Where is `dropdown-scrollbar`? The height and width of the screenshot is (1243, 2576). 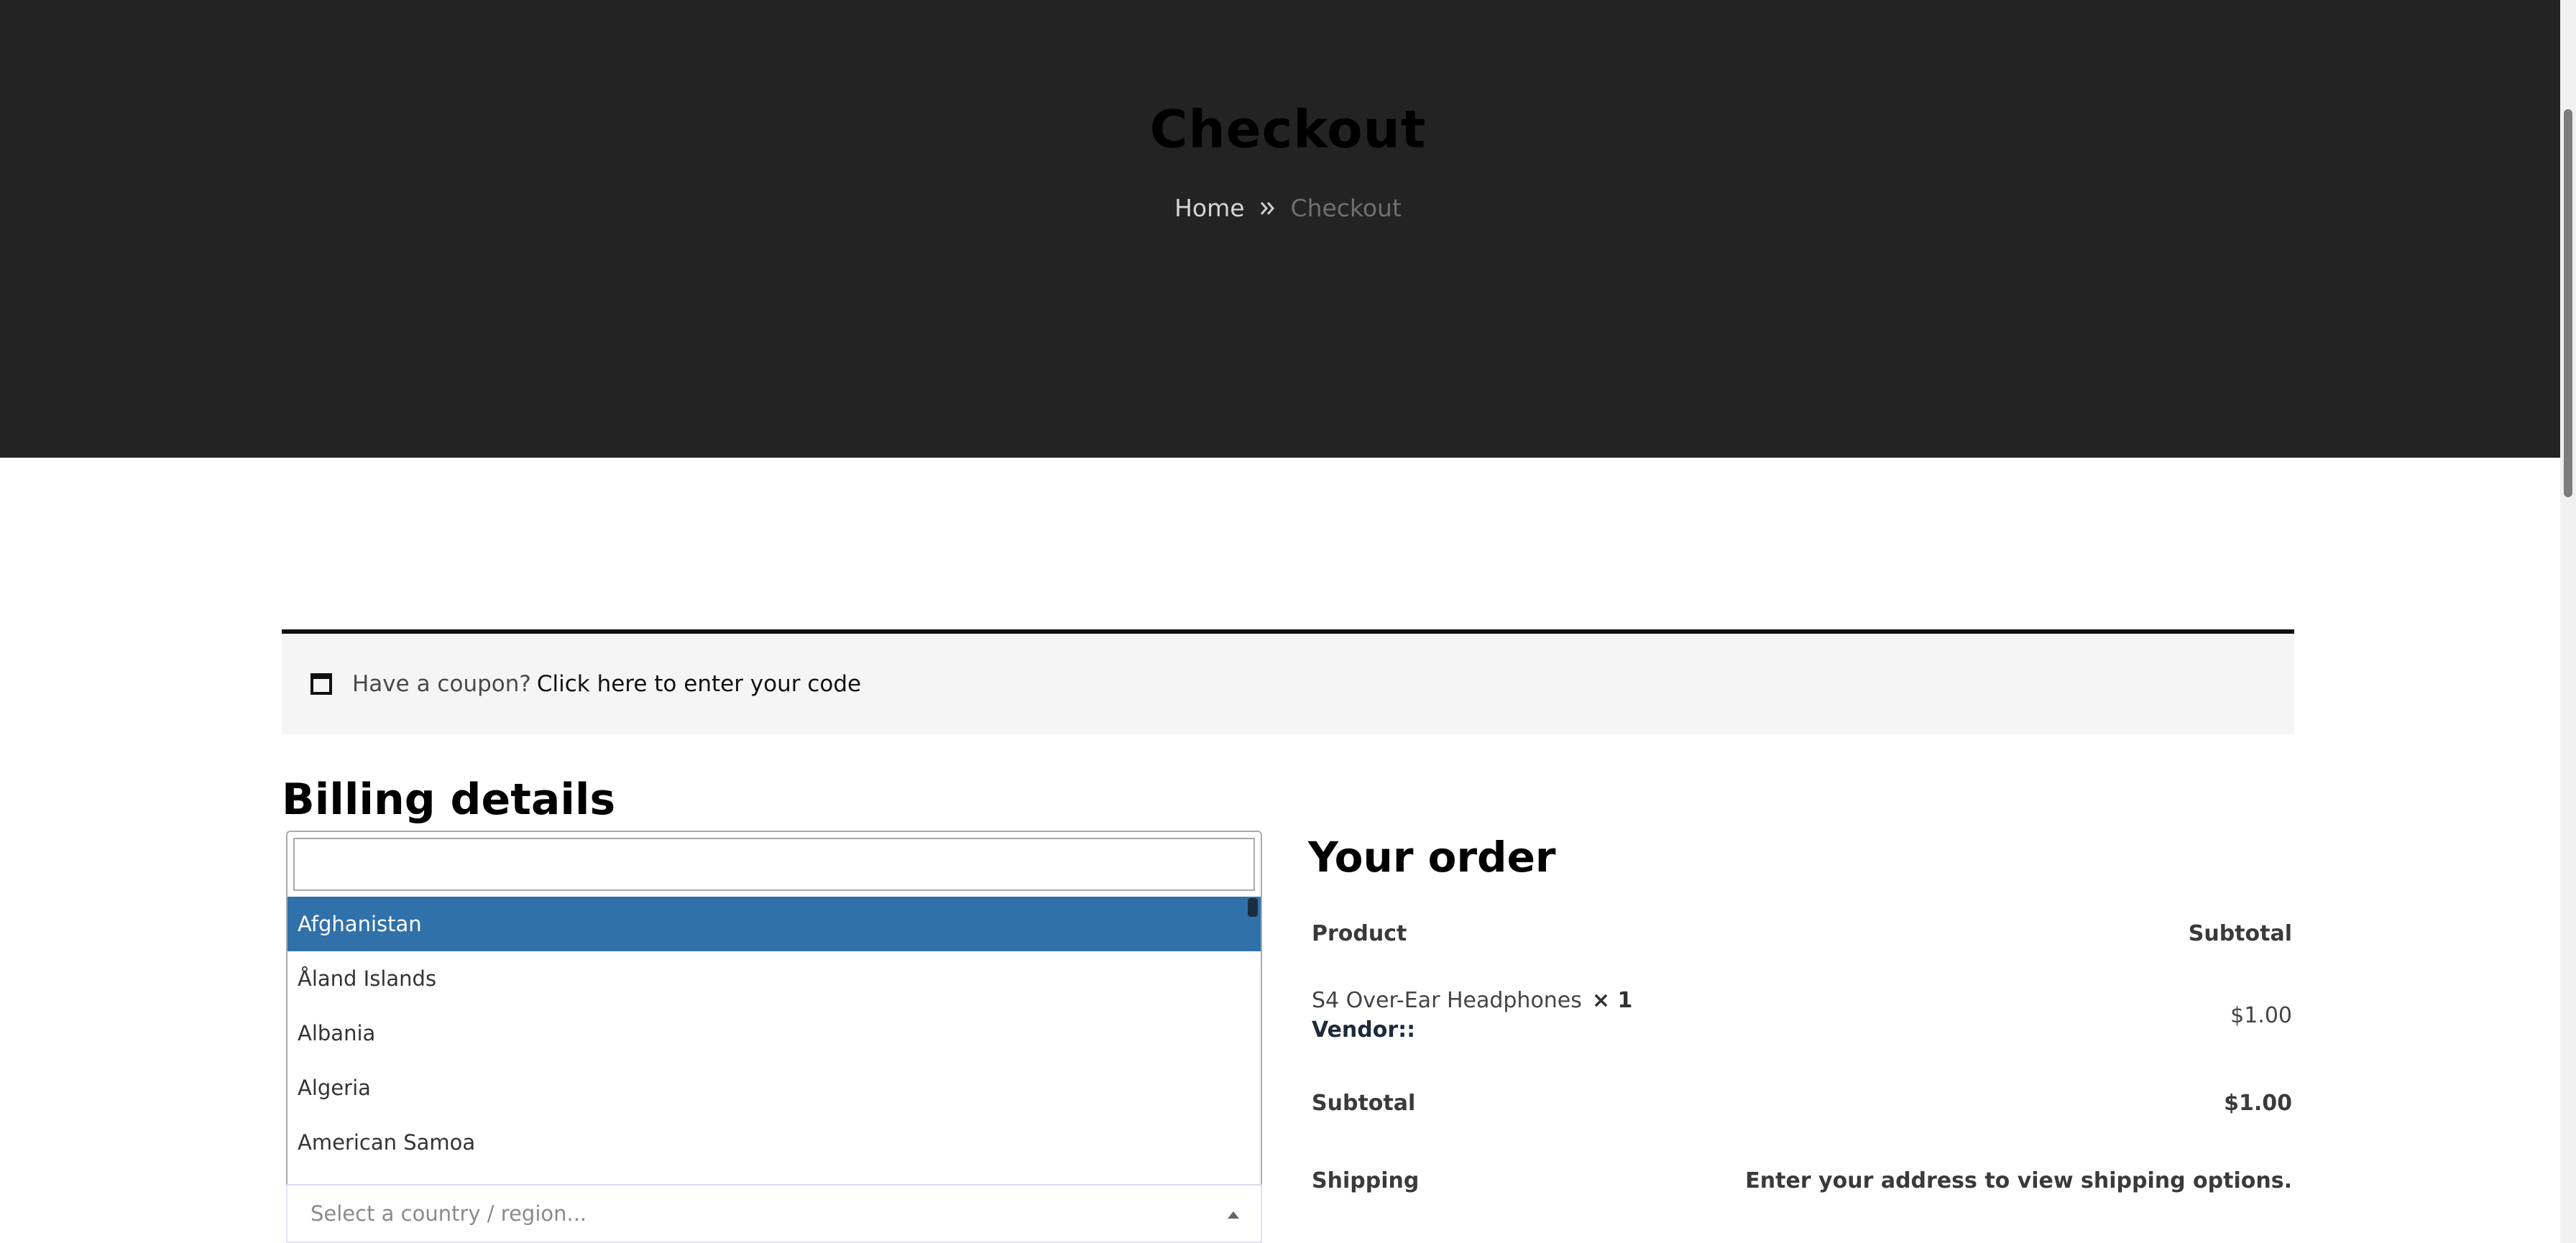
dropdown-scrollbar is located at coordinates (1253, 907).